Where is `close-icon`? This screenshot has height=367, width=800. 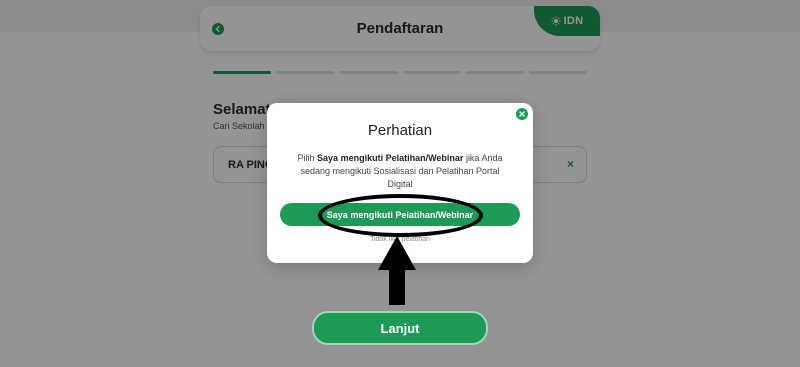
close-icon is located at coordinates (522, 114).